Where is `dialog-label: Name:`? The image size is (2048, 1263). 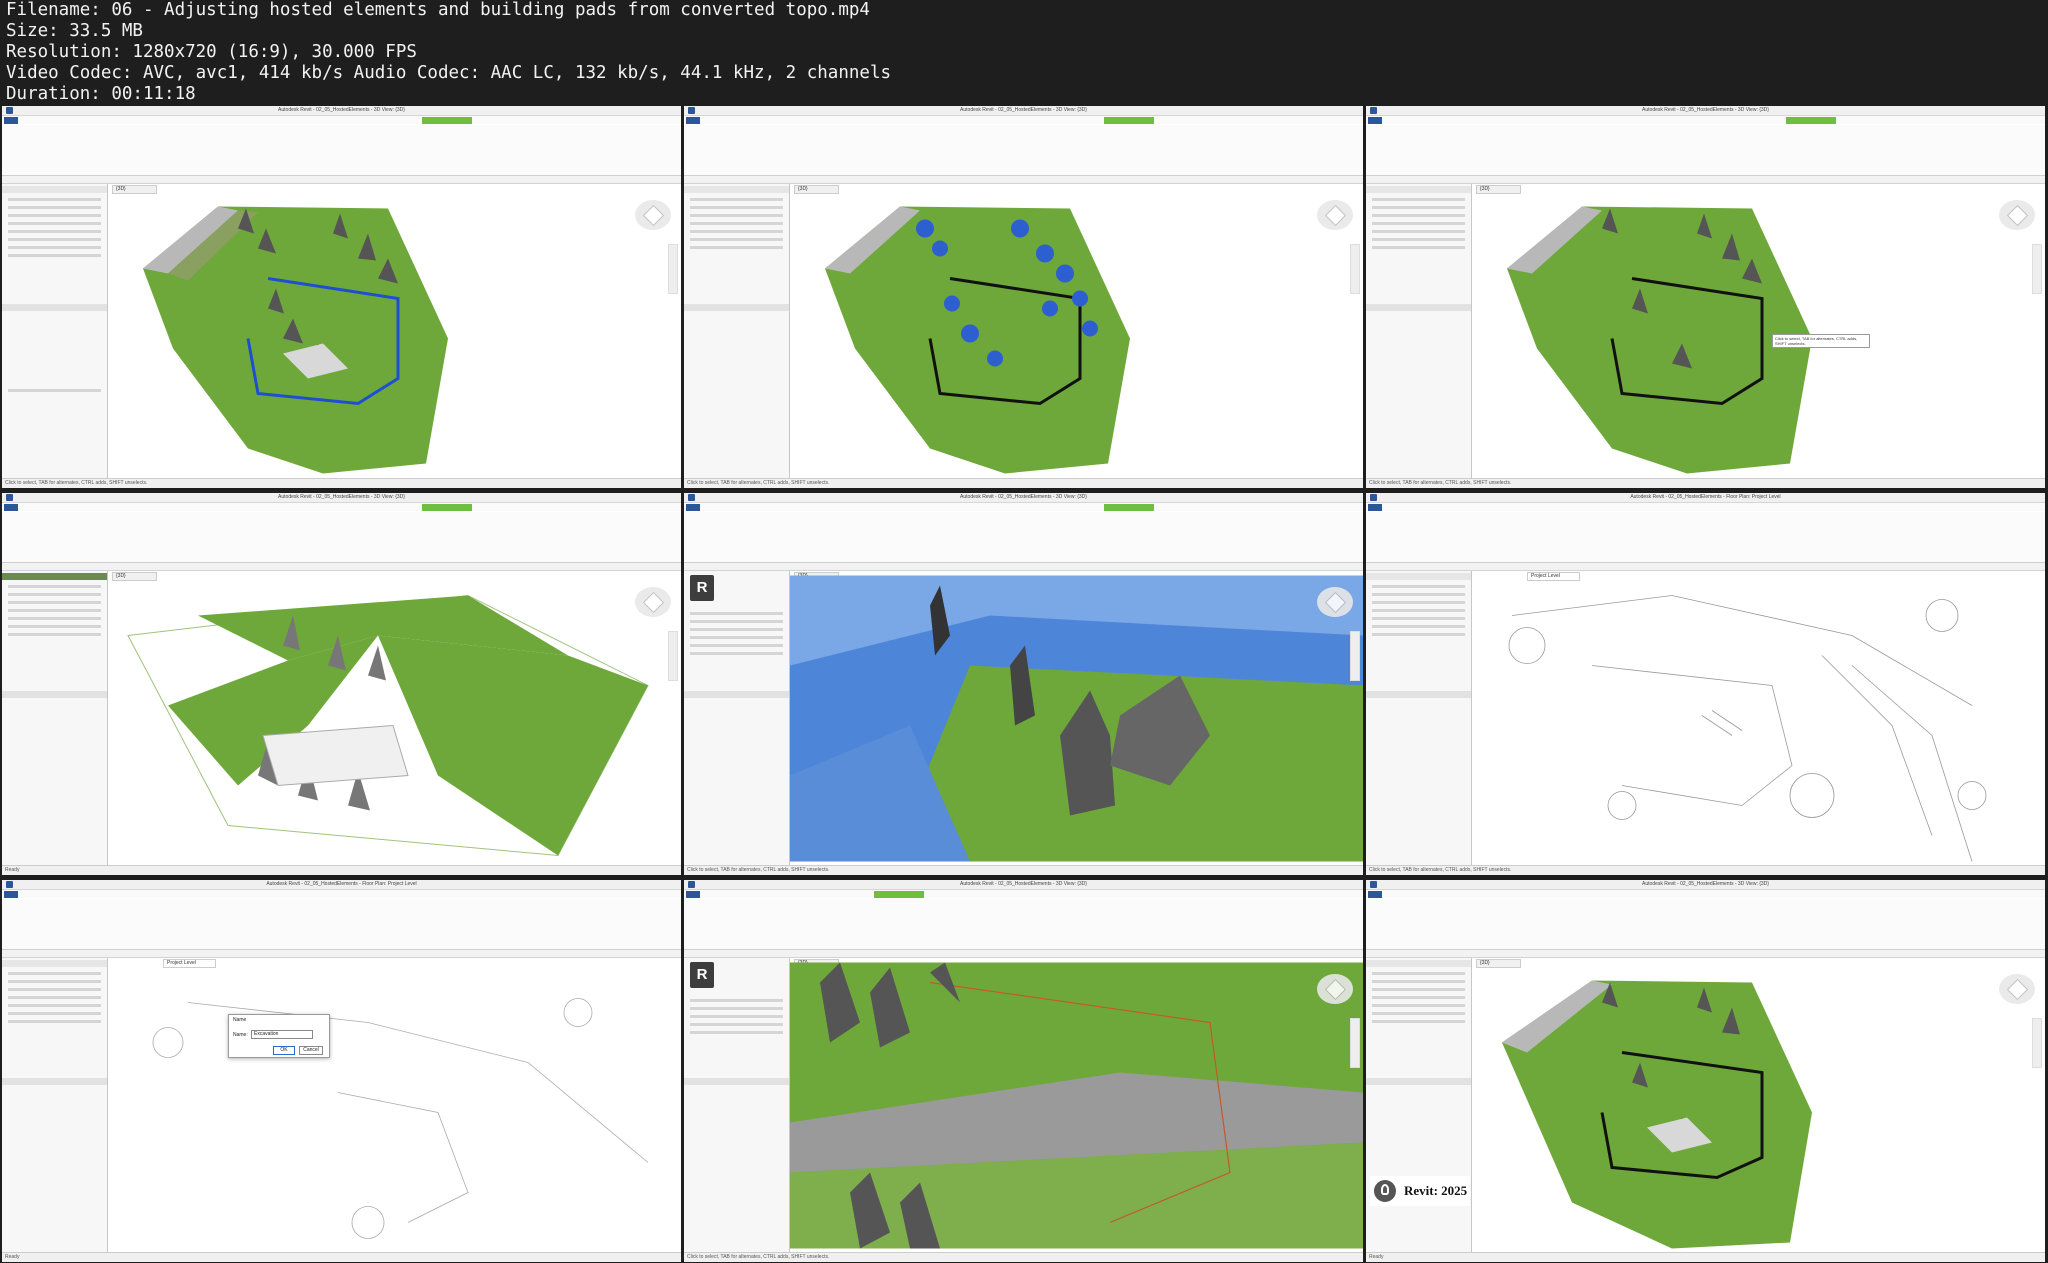 dialog-label: Name: is located at coordinates (240, 1035).